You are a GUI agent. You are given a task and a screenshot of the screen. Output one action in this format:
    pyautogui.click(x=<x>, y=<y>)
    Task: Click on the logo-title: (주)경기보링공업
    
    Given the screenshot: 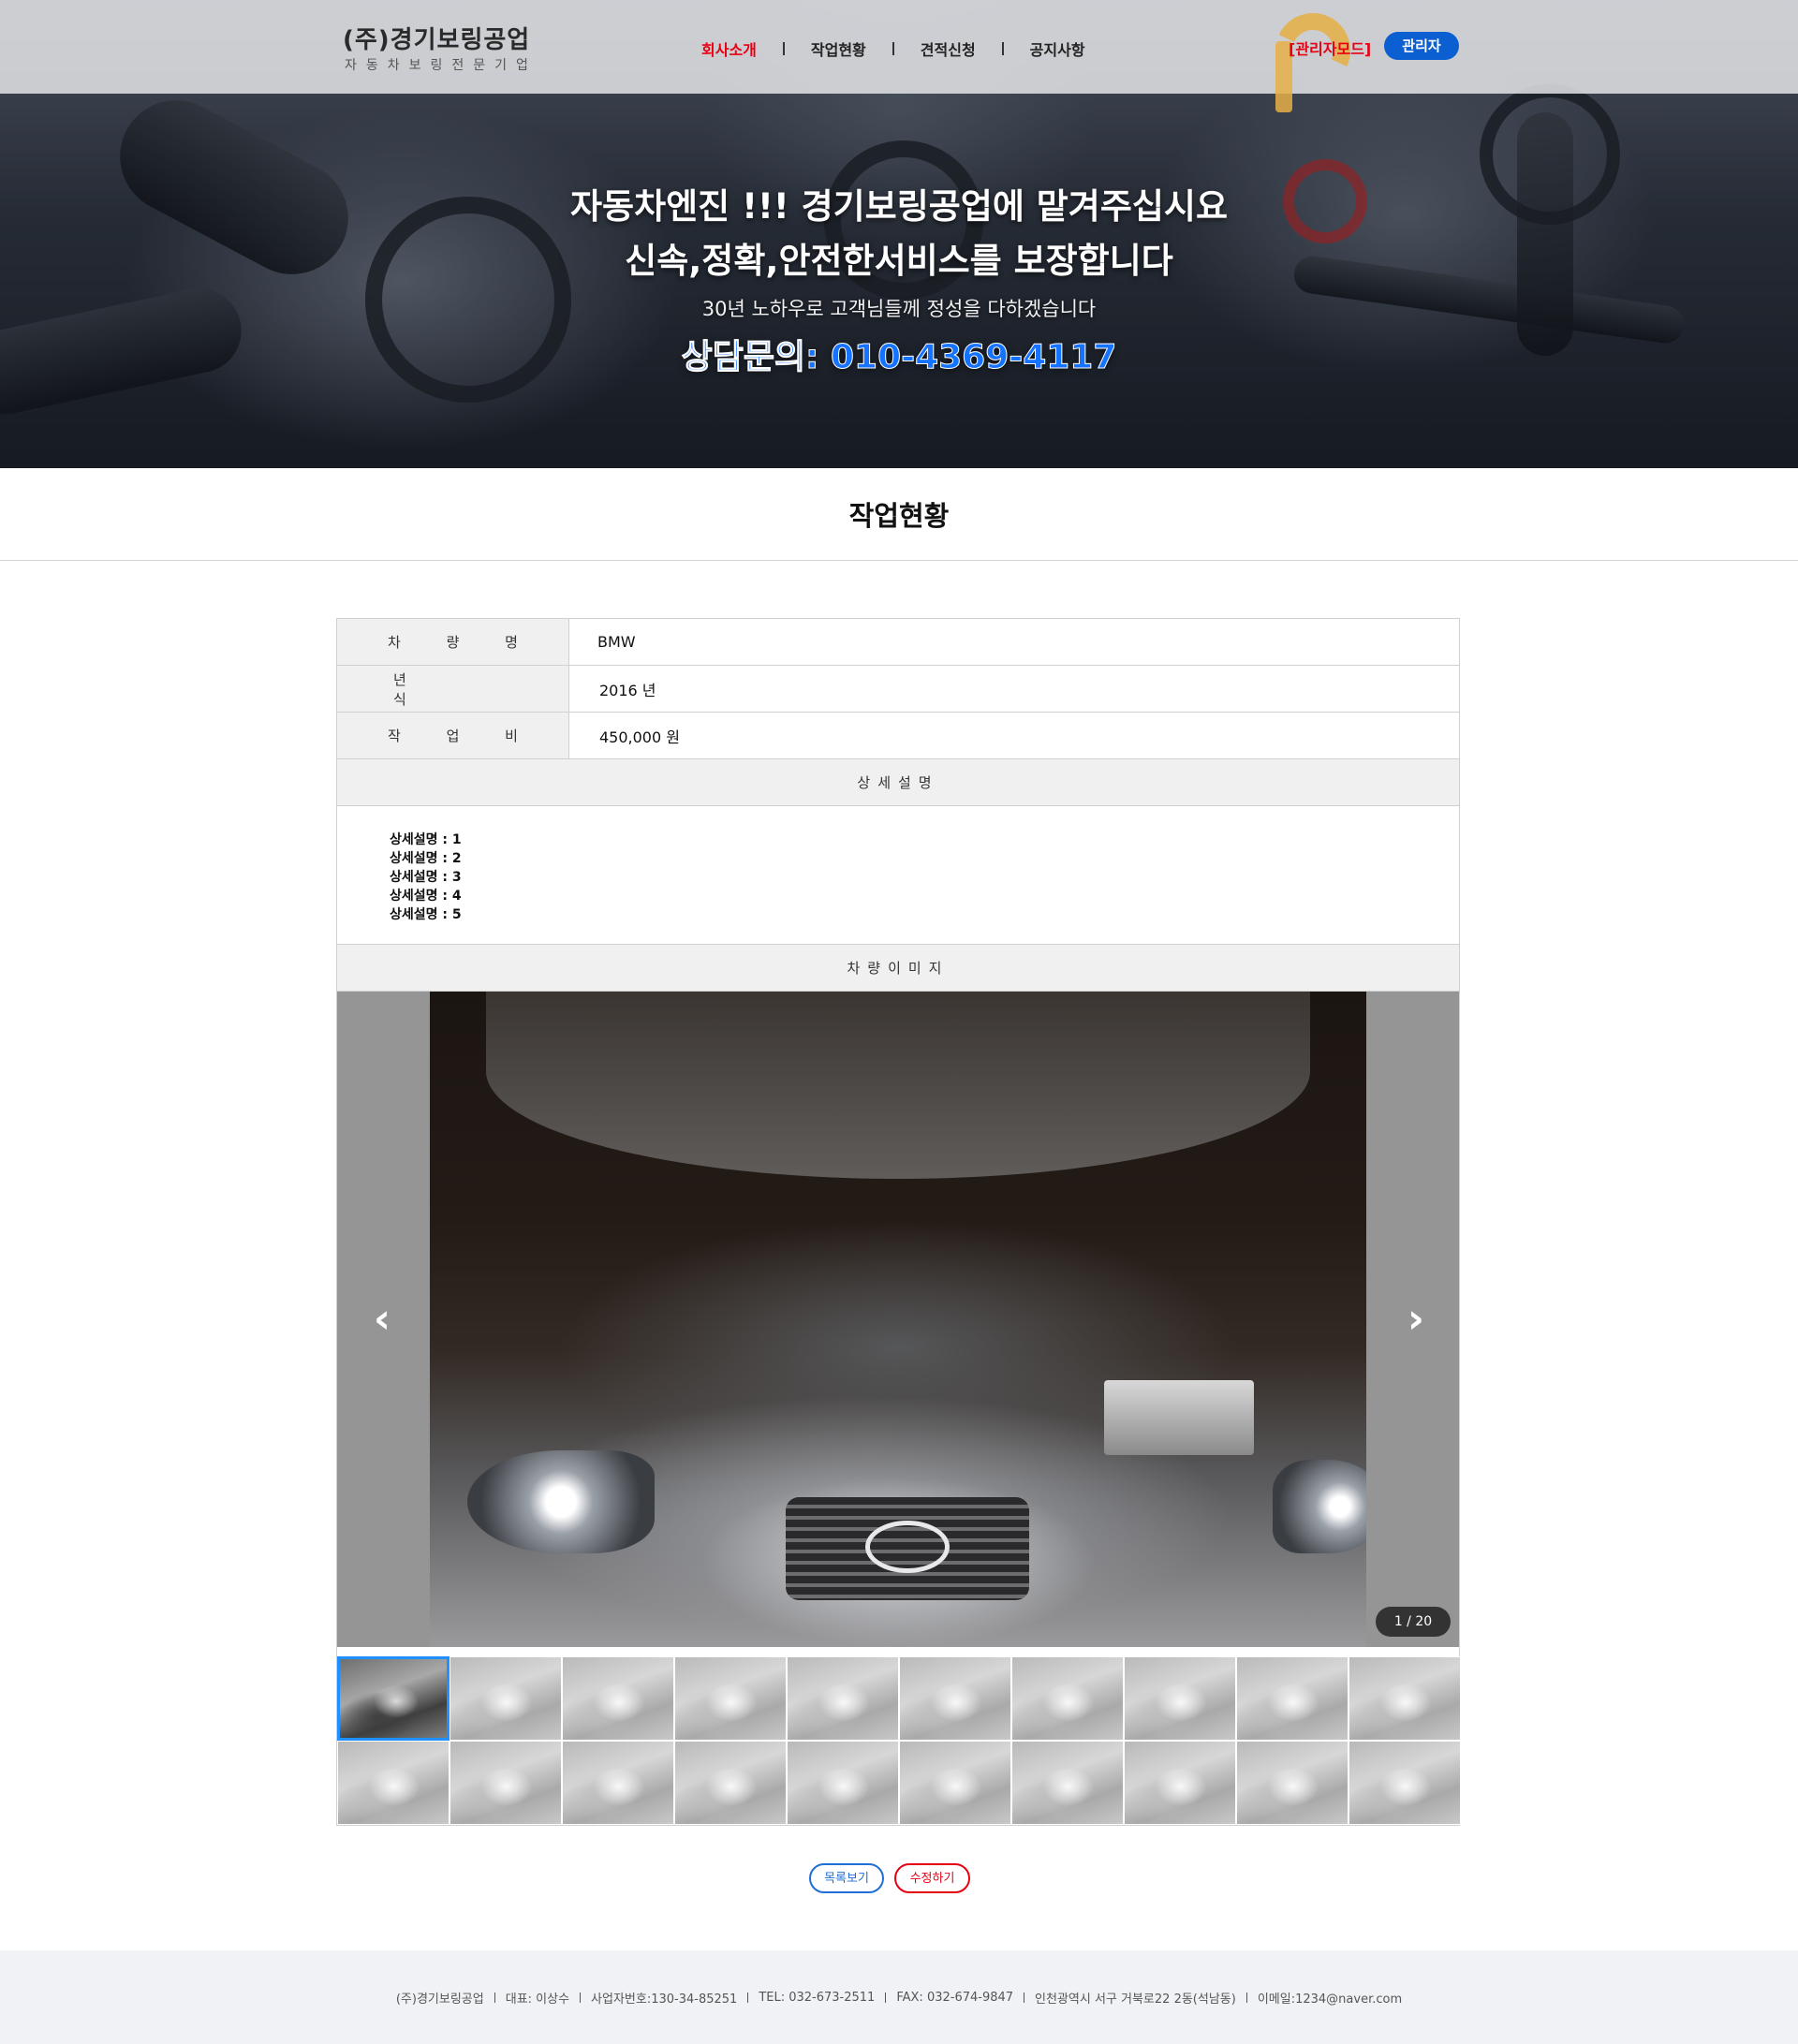 What is the action you would take?
    pyautogui.click(x=436, y=38)
    